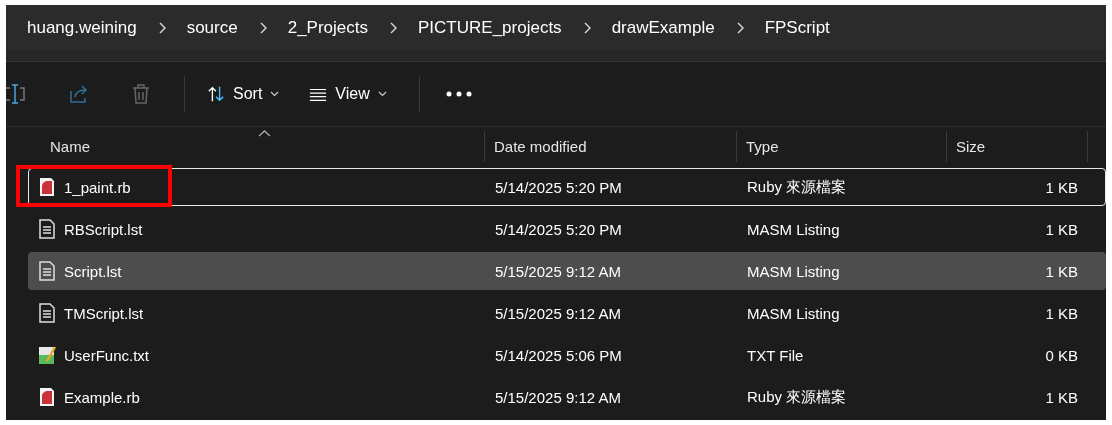 The width and height of the screenshot is (1112, 425). What do you see at coordinates (79, 94) in the screenshot?
I see `share-icon` at bounding box center [79, 94].